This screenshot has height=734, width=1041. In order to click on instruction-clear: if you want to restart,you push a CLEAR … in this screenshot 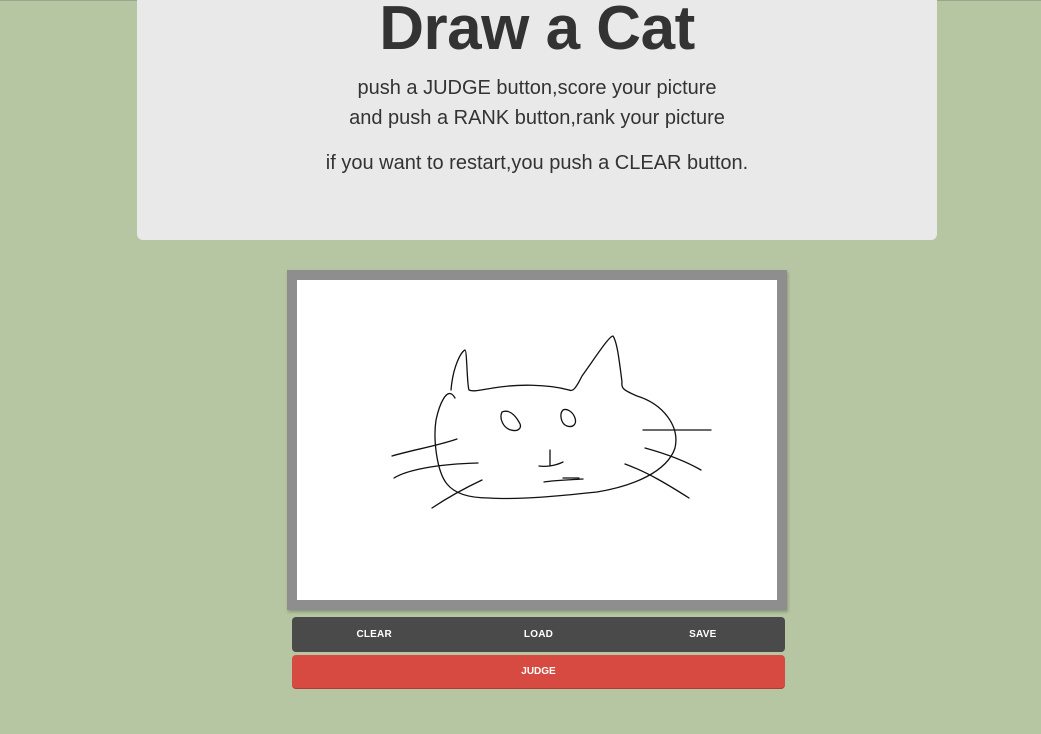, I will do `click(537, 163)`.